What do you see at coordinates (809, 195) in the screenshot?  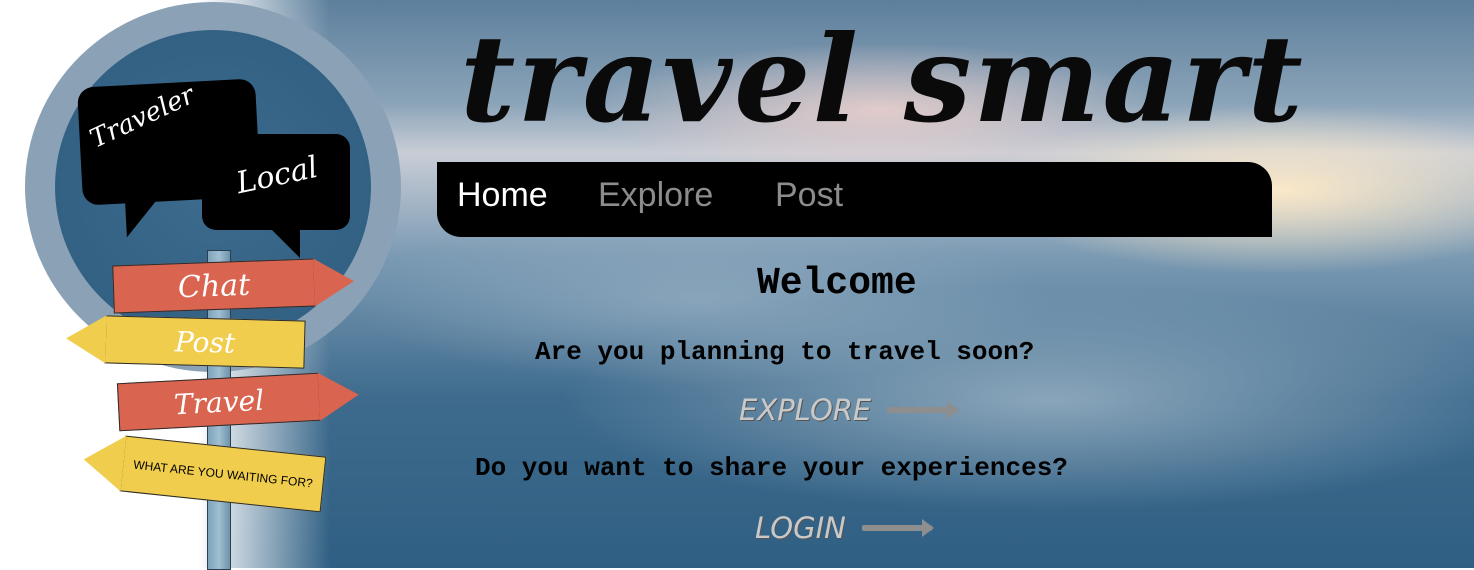 I see `nav-link-post: Post` at bounding box center [809, 195].